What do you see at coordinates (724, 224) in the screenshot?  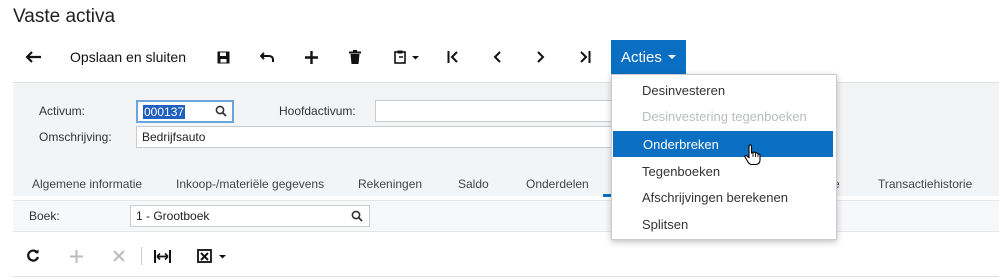 I see `menu-item-splitsen: Splitsen` at bounding box center [724, 224].